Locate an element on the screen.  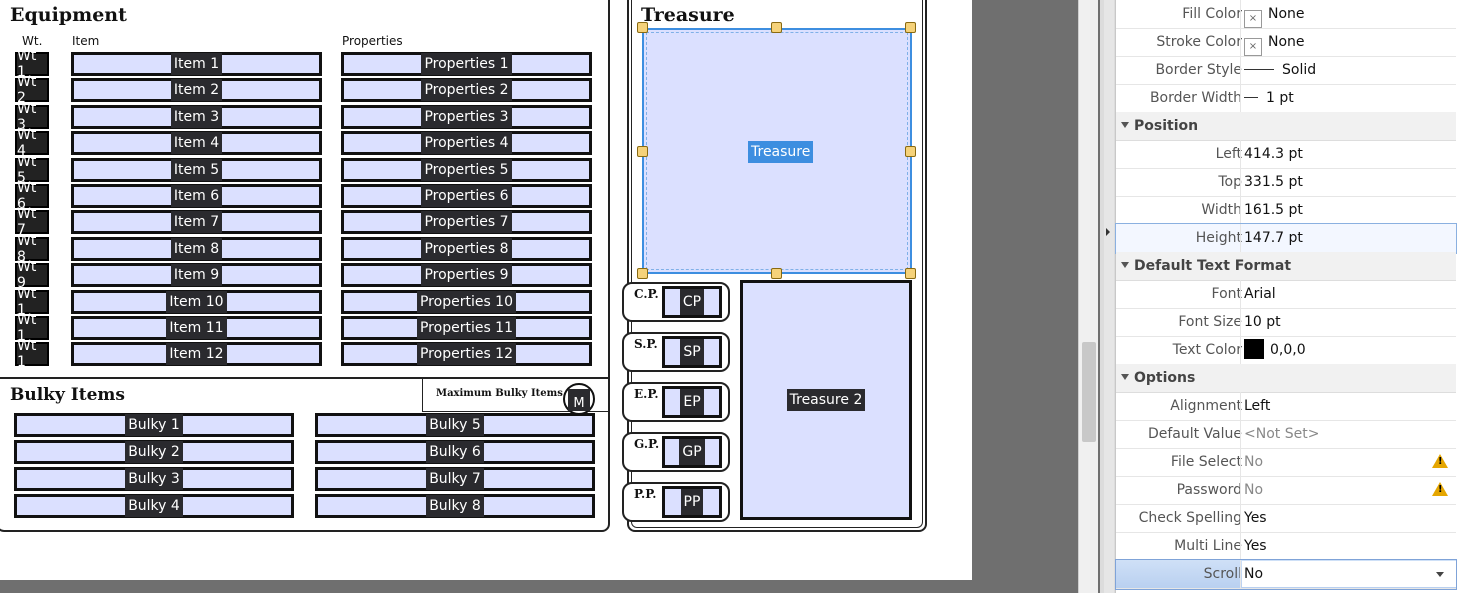
property-value: 161.5 pt is located at coordinates (1273, 210).